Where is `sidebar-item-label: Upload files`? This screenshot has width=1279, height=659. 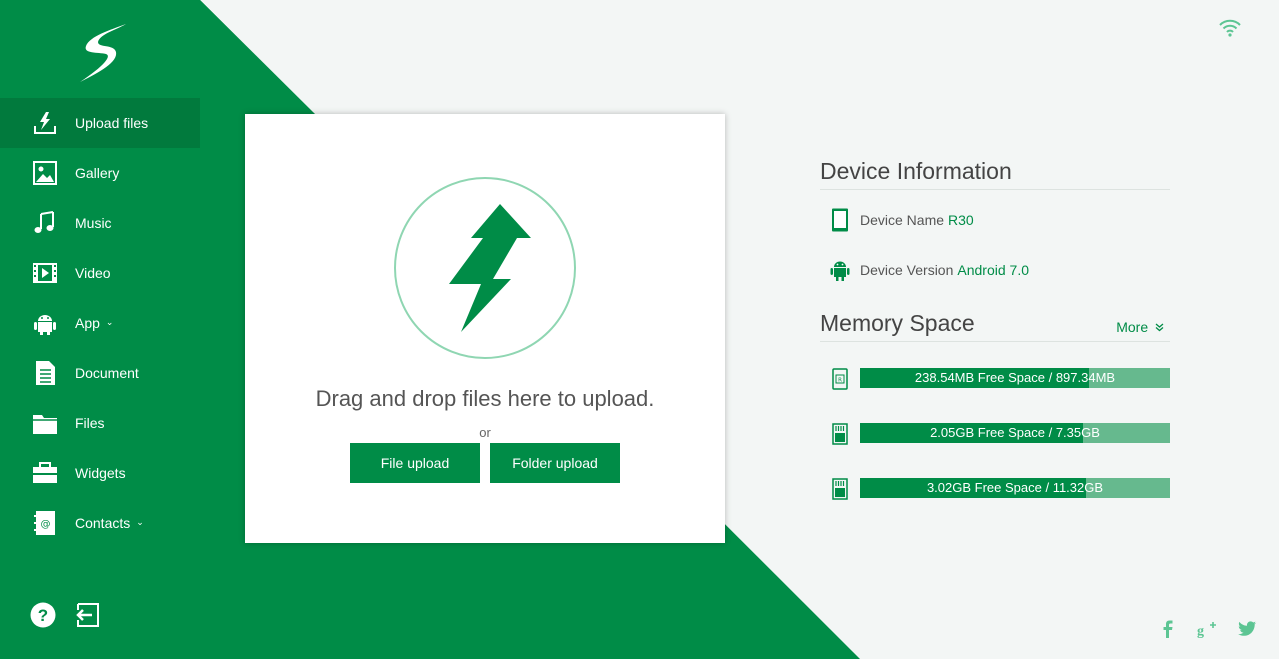
sidebar-item-label: Upload files is located at coordinates (112, 123).